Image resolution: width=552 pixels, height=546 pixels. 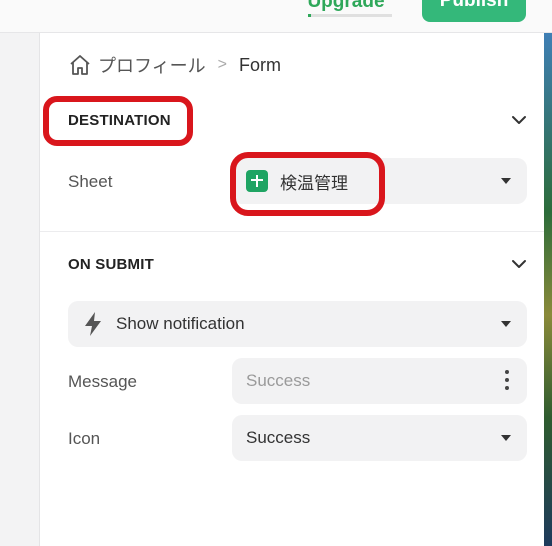 I want to click on breadcrumb-parent: プロフィール, so click(x=152, y=65).